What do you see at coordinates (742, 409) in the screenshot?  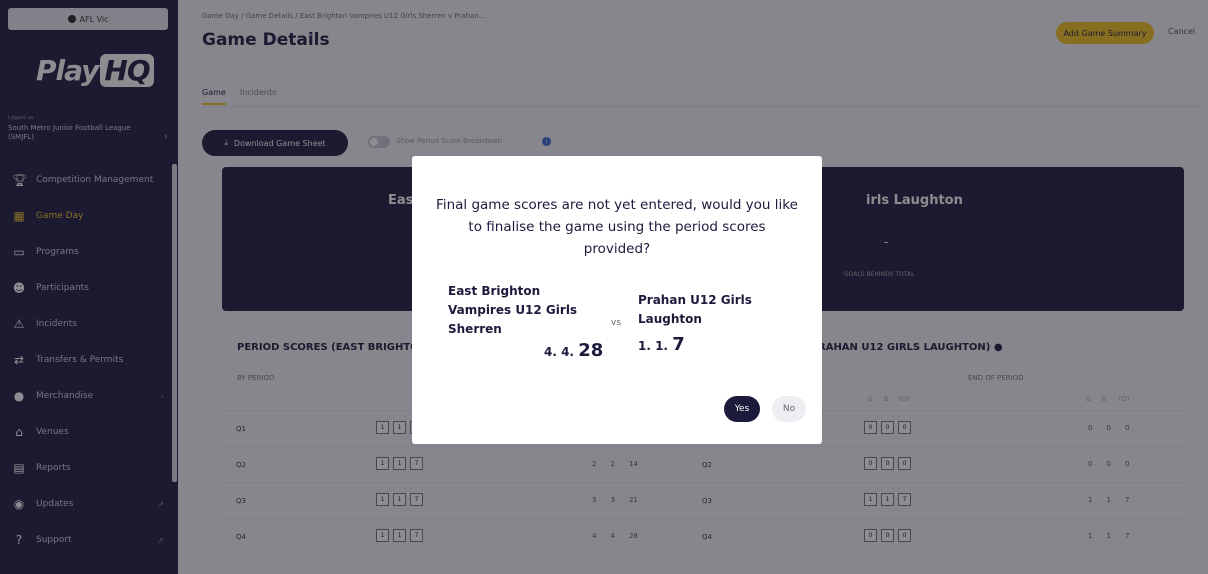 I see `yes-button: Yes` at bounding box center [742, 409].